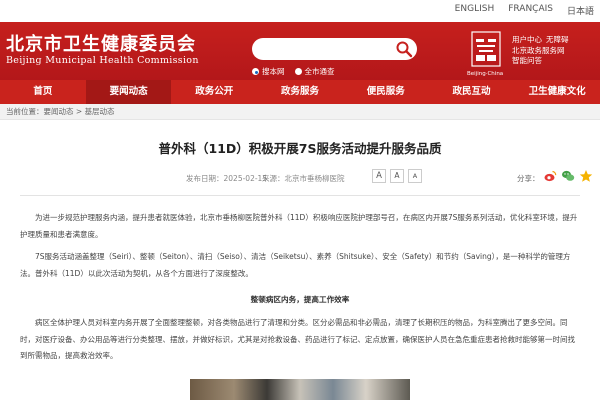 This screenshot has height=400, width=600. I want to click on share-label: 分享：, so click(528, 178).